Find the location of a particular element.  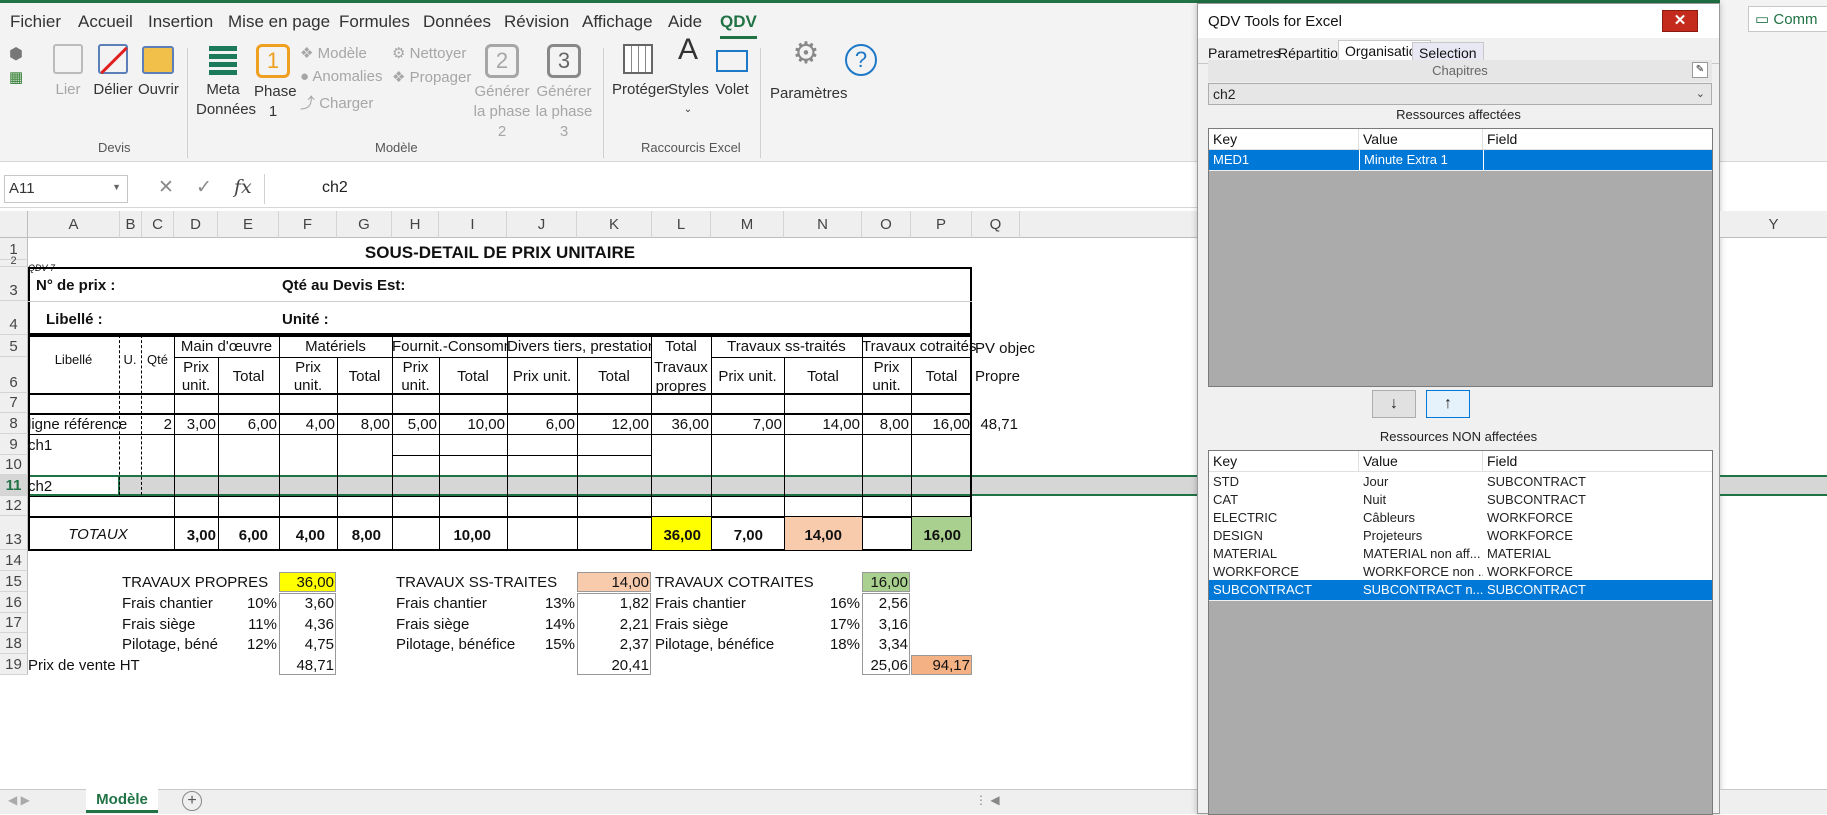

row-header-2: 2 is located at coordinates (14, 261).